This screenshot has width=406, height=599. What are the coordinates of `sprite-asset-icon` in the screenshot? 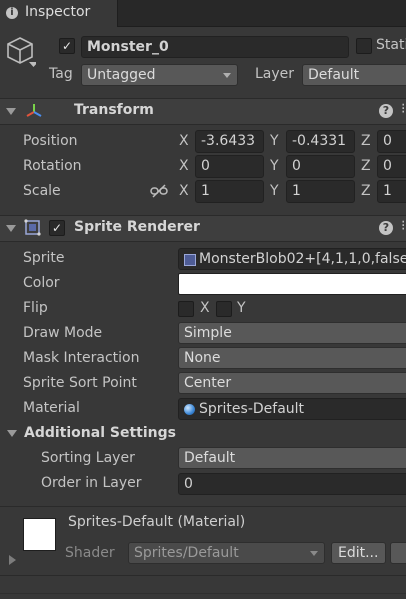 It's located at (190, 260).